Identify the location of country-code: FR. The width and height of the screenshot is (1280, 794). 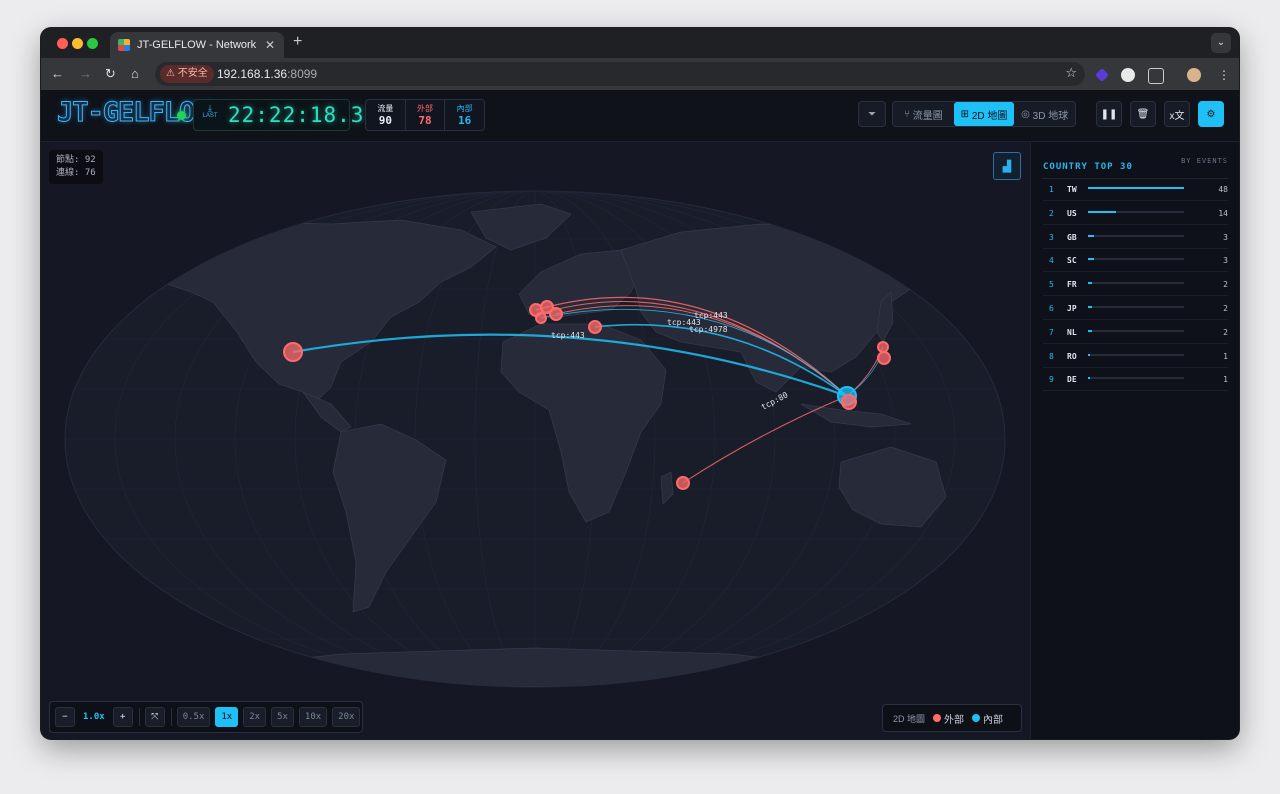
(1072, 285).